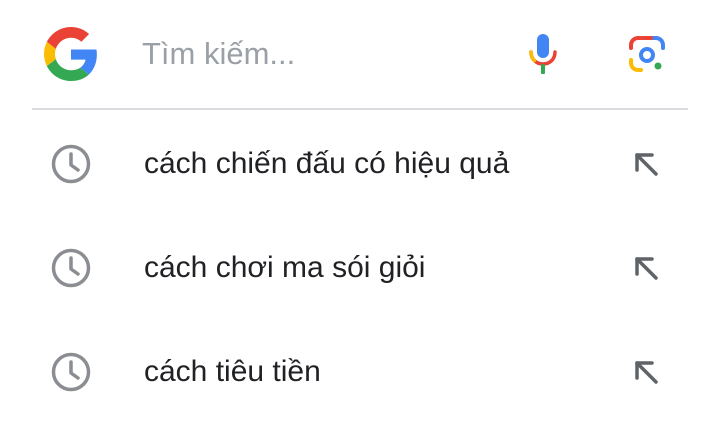 The width and height of the screenshot is (720, 422). I want to click on suggestion-text: cách chơi ma sói giỏi, so click(285, 267).